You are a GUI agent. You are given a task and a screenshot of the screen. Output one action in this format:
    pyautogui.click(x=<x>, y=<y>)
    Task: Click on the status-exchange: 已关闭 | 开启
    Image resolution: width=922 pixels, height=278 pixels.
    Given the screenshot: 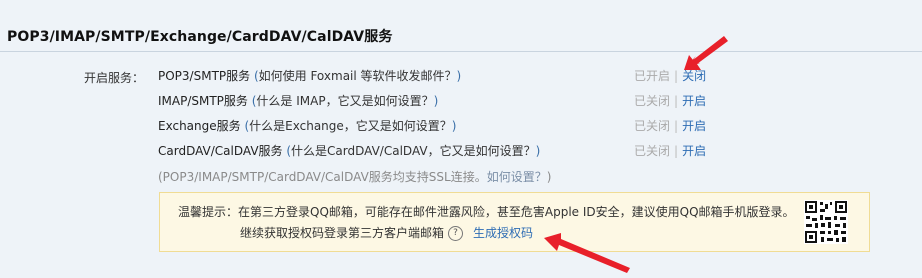 What is the action you would take?
    pyautogui.click(x=670, y=126)
    